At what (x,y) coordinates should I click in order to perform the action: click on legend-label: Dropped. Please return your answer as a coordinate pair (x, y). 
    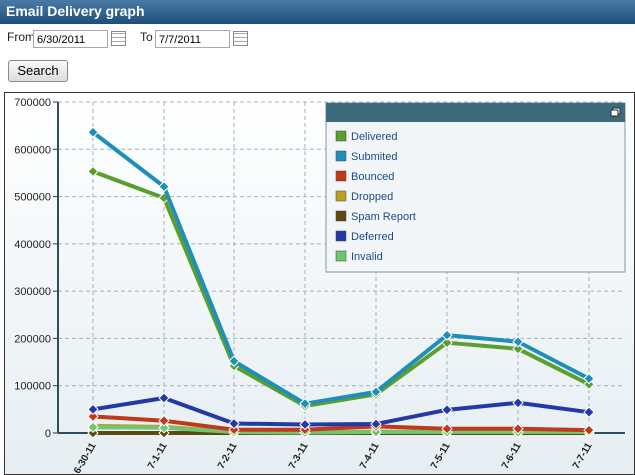
    Looking at the image, I should click on (372, 197).